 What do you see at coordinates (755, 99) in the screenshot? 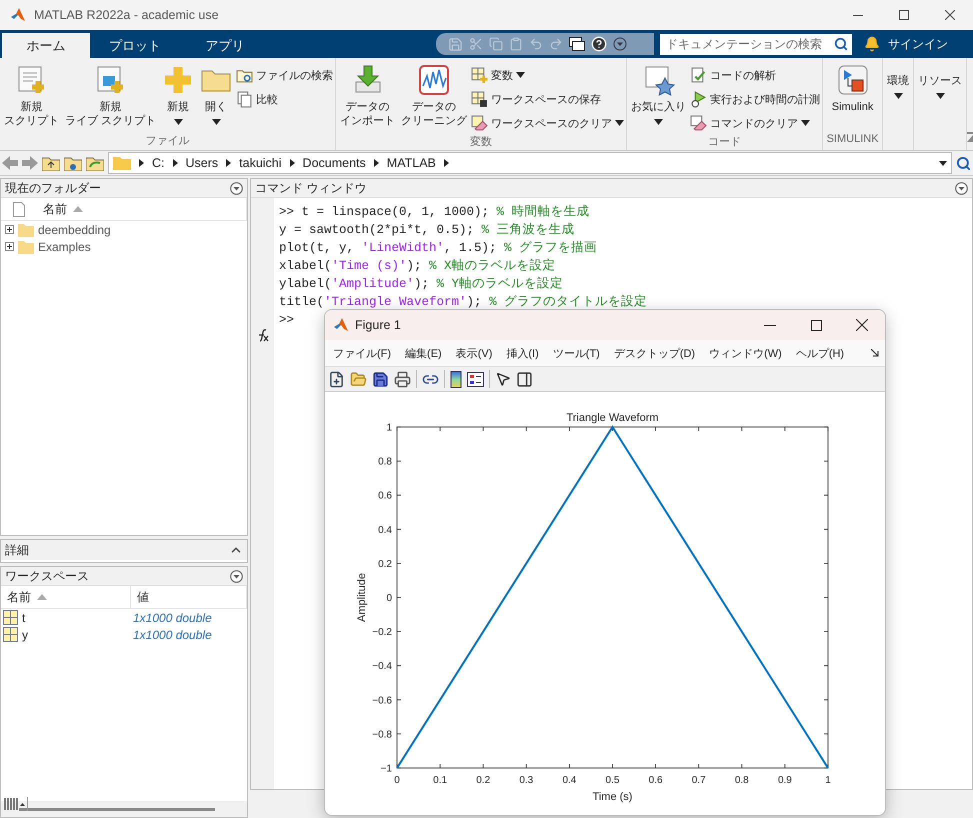
I see `ribbon-button: 実行および時間の計測` at bounding box center [755, 99].